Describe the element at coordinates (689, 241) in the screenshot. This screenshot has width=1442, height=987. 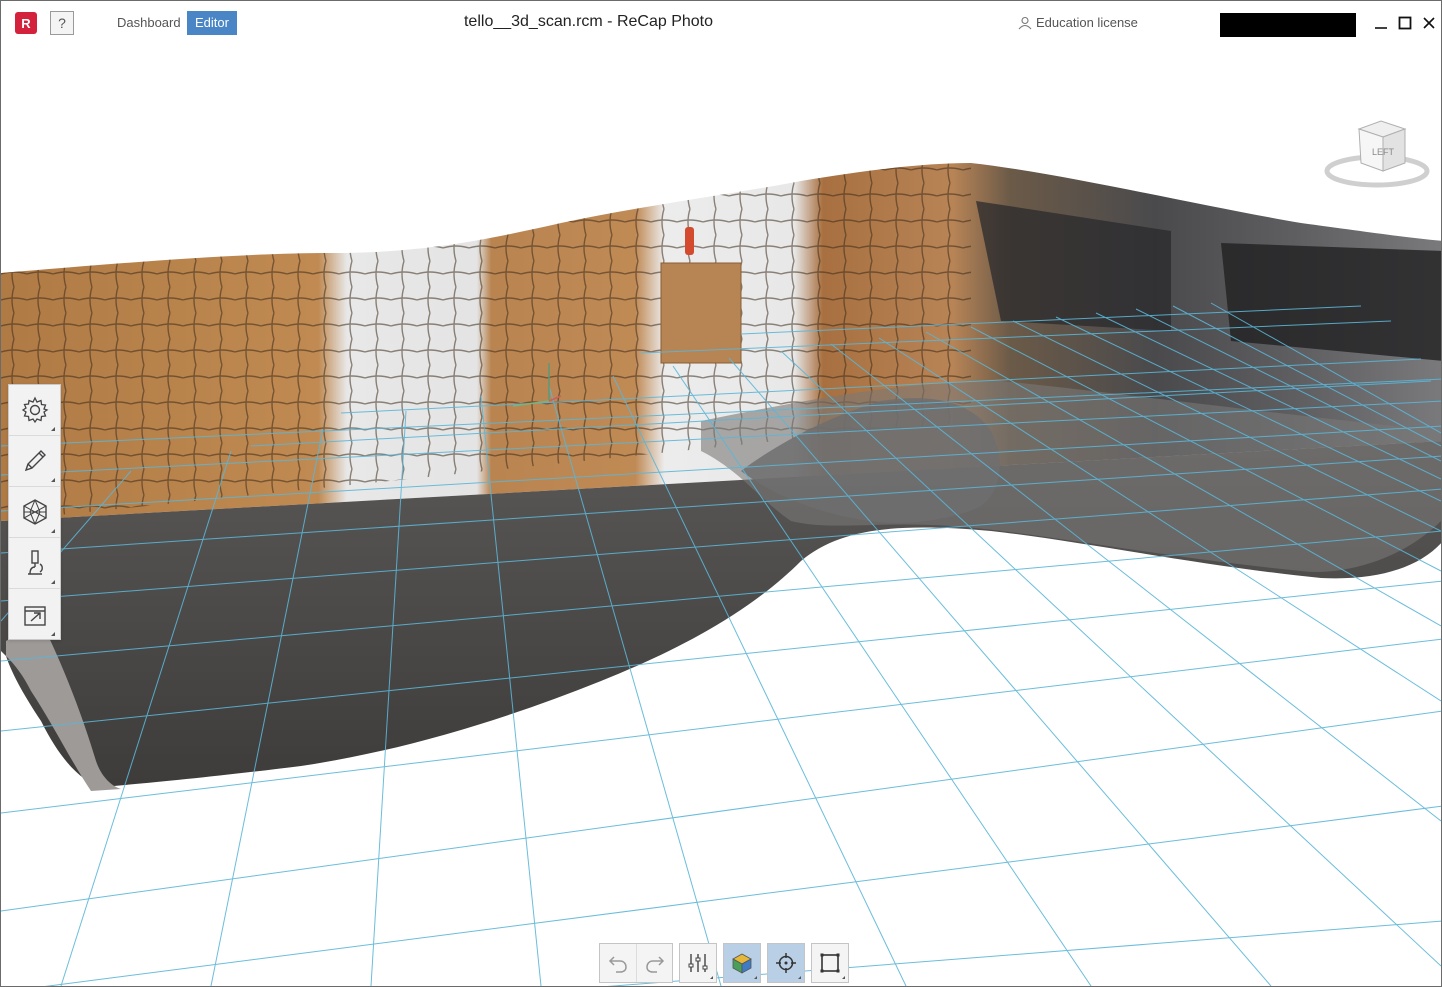
I see `scan-extinguisher` at that location.